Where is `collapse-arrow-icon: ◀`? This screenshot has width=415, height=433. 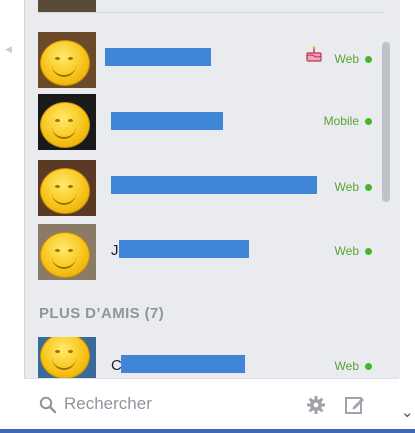
collapse-arrow-icon: ◀ is located at coordinates (8, 49).